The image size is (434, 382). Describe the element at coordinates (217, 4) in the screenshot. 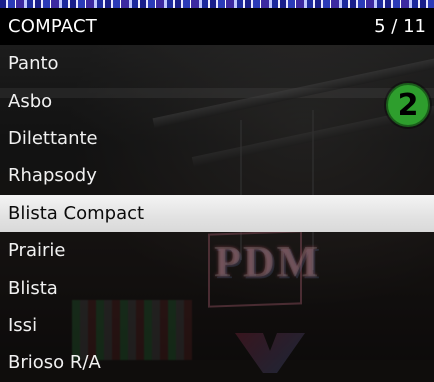

I see `top-banner` at that location.